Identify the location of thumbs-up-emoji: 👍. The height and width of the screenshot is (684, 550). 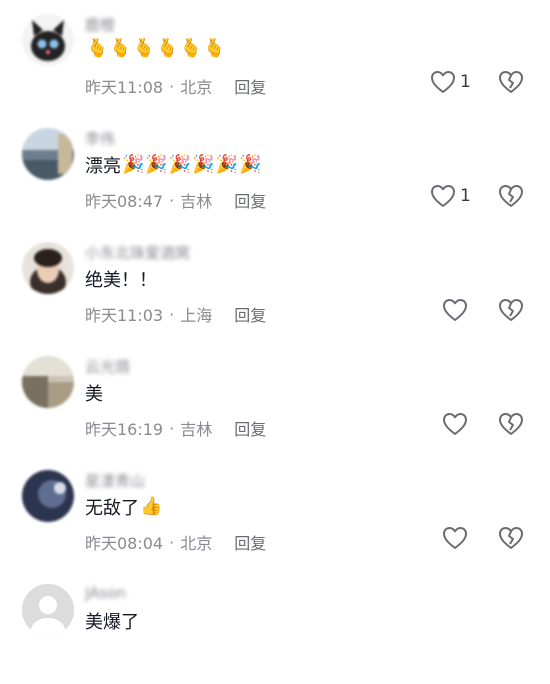
(151, 506).